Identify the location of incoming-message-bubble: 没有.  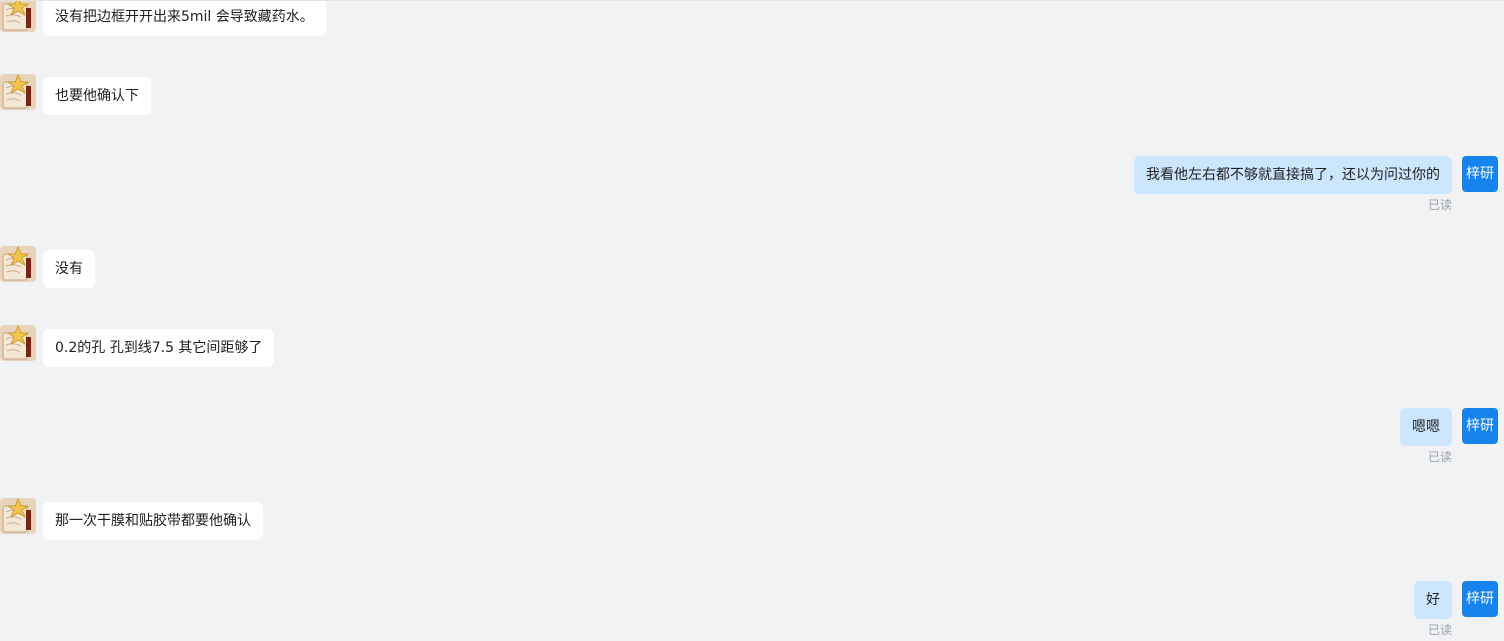
(69, 269).